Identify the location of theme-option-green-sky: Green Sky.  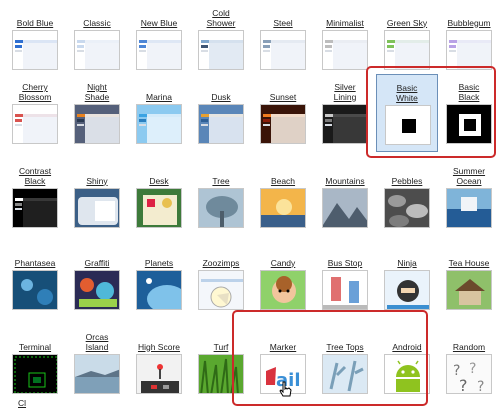
(407, 39).